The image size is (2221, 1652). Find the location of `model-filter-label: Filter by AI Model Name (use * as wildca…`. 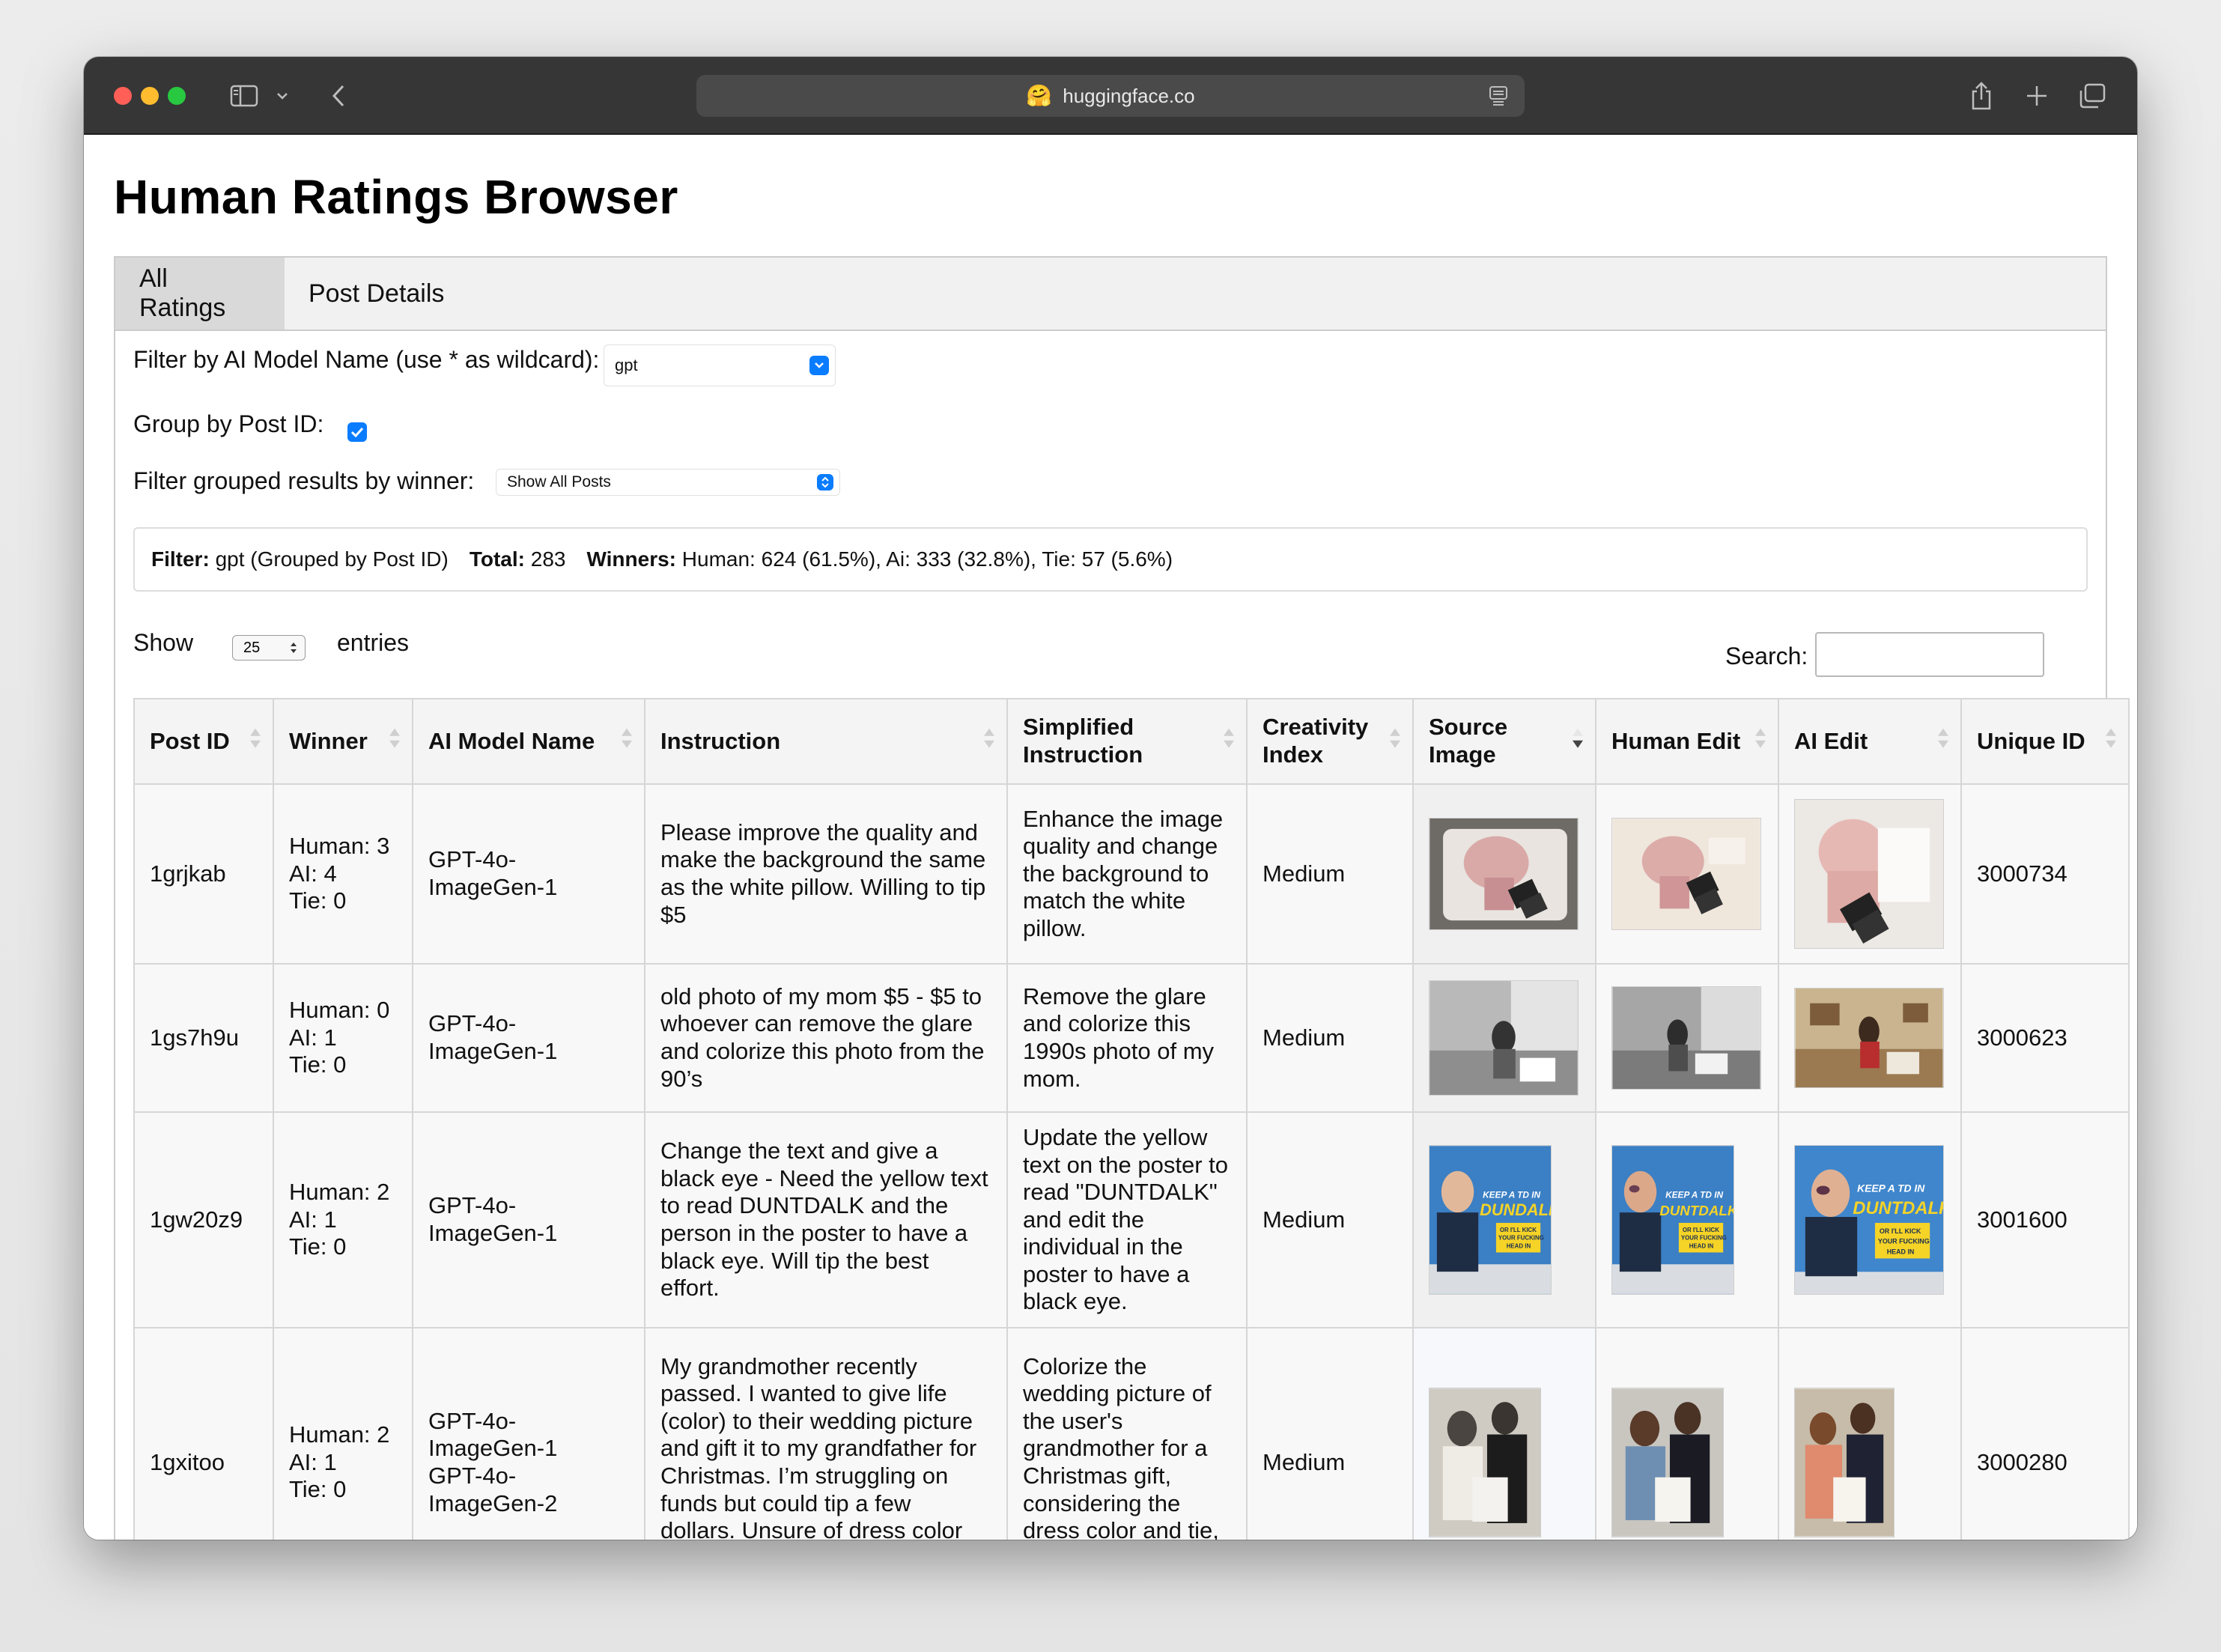

model-filter-label: Filter by AI Model Name (use * as wildca… is located at coordinates (366, 359).